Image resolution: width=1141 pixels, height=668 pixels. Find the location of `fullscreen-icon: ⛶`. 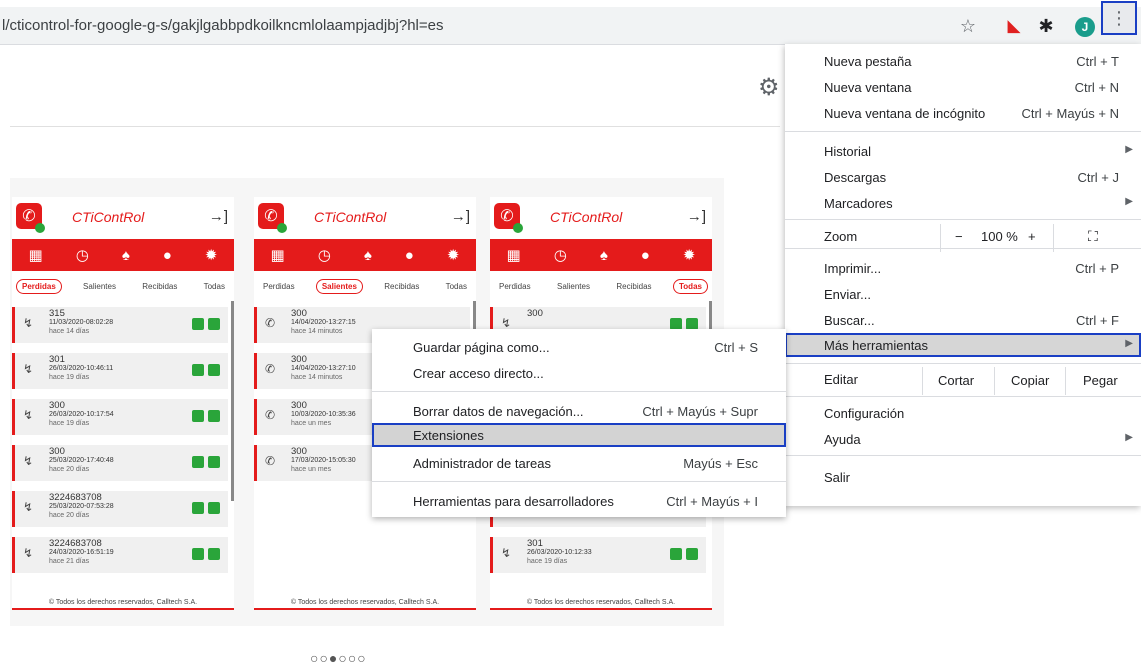

fullscreen-icon: ⛶ is located at coordinates (1093, 236).